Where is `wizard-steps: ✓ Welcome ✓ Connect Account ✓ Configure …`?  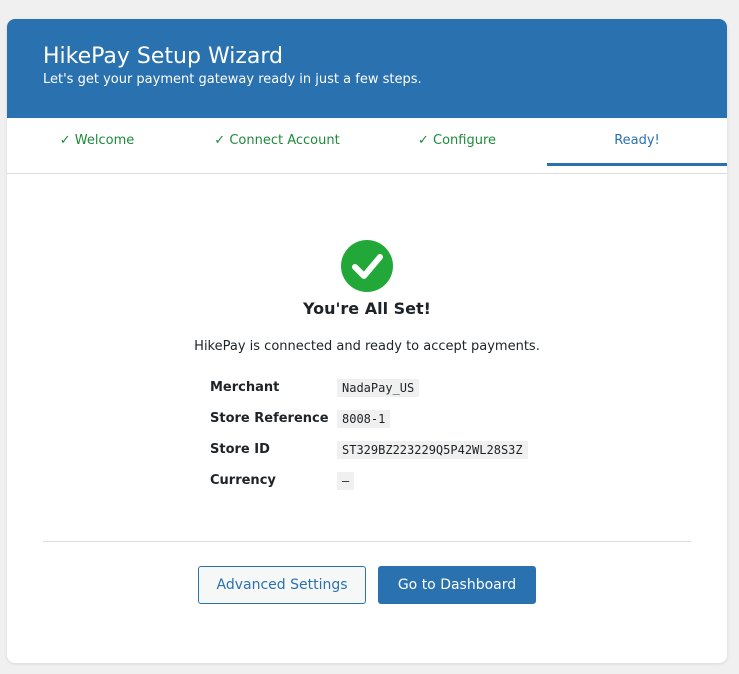
wizard-steps: ✓ Welcome ✓ Connect Account ✓ Configure … is located at coordinates (367, 146).